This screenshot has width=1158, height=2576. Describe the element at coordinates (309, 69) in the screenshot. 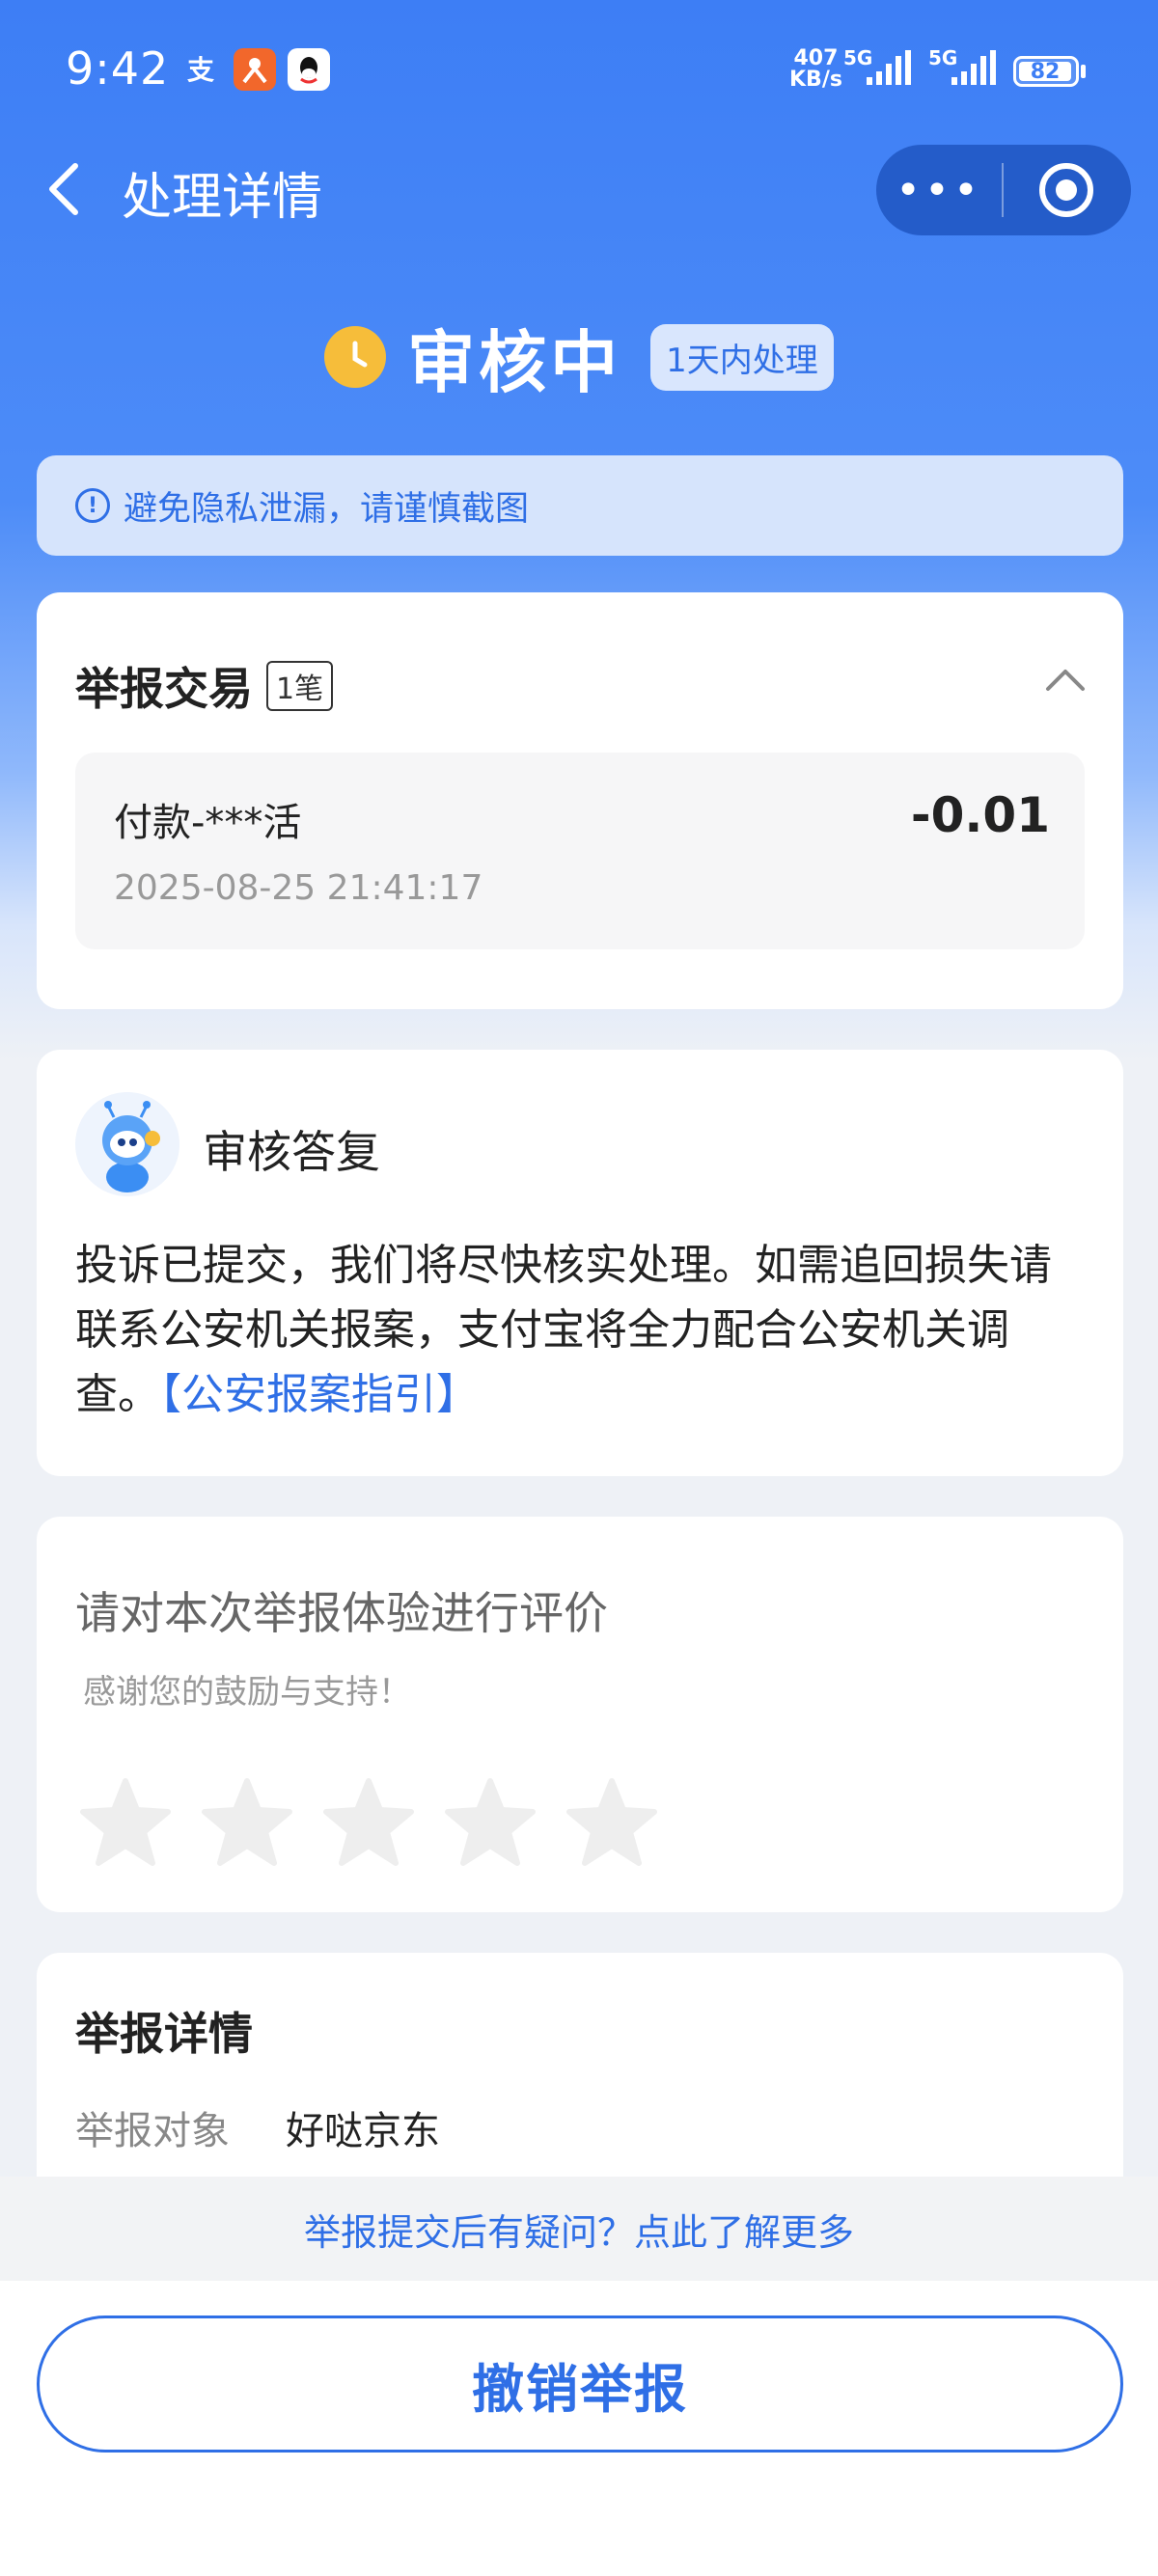

I see `qq-icon` at that location.